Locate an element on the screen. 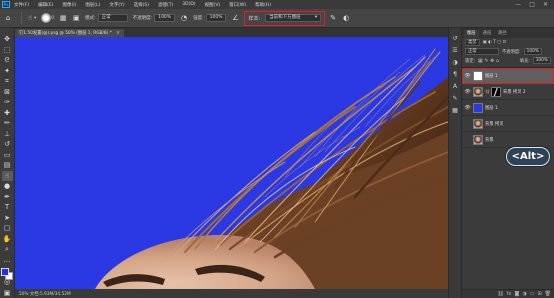  zoom-tool-icon: ⌕ is located at coordinates (7, 249).